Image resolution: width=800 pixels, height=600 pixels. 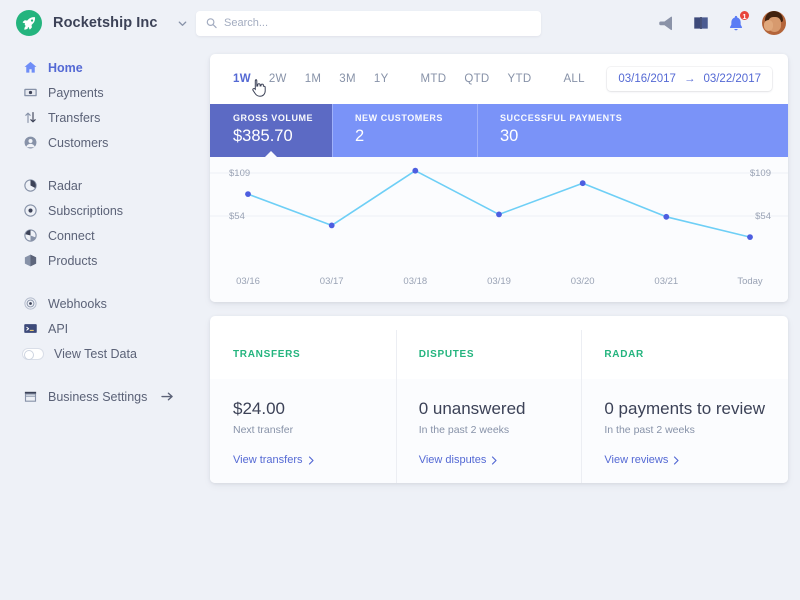 I want to click on link-label: View disputes, so click(x=452, y=460).